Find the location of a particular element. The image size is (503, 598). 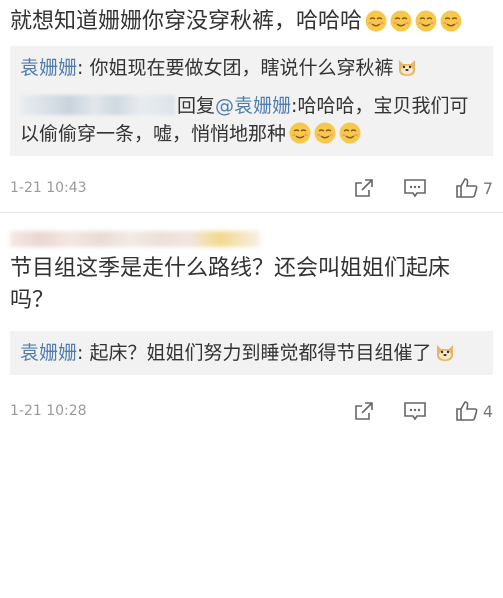

comment-divider is located at coordinates (251, 212).